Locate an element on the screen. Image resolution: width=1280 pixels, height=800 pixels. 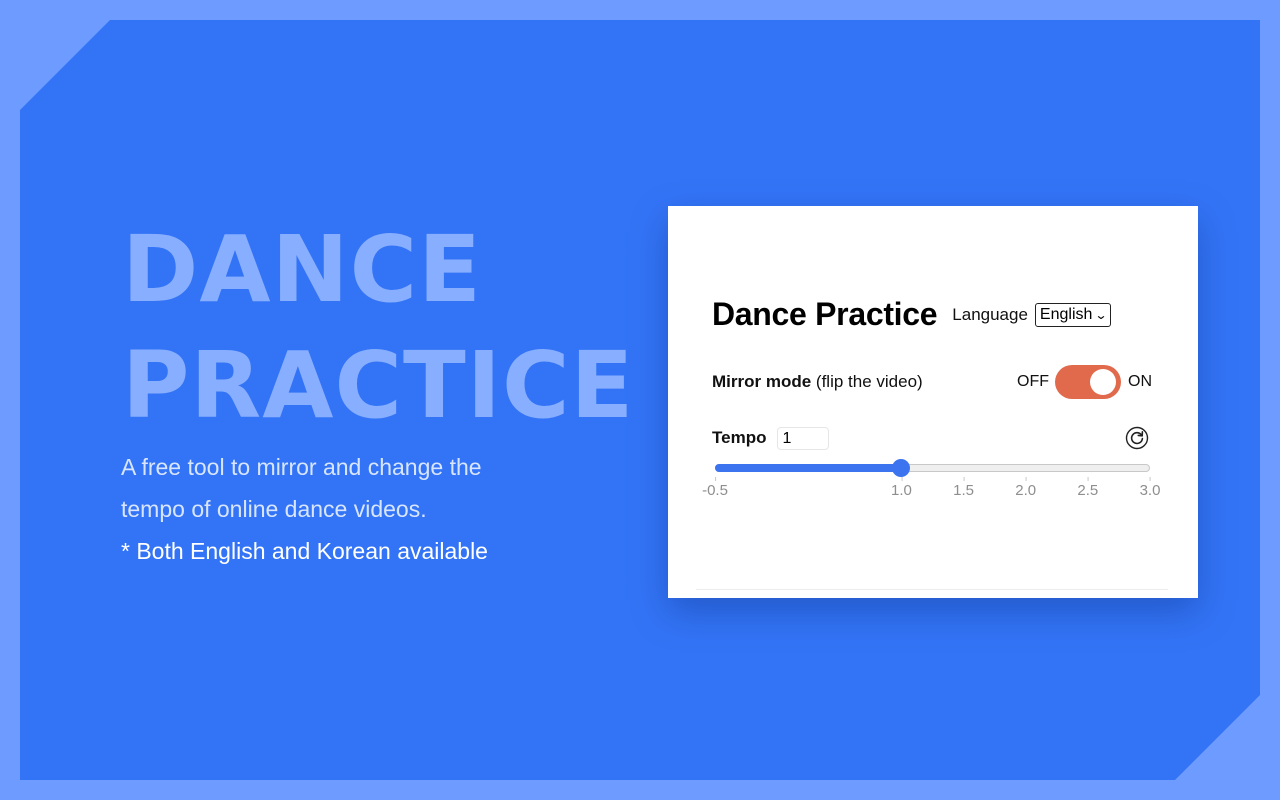
slider-tick-label: 2.0 is located at coordinates (1026, 488).